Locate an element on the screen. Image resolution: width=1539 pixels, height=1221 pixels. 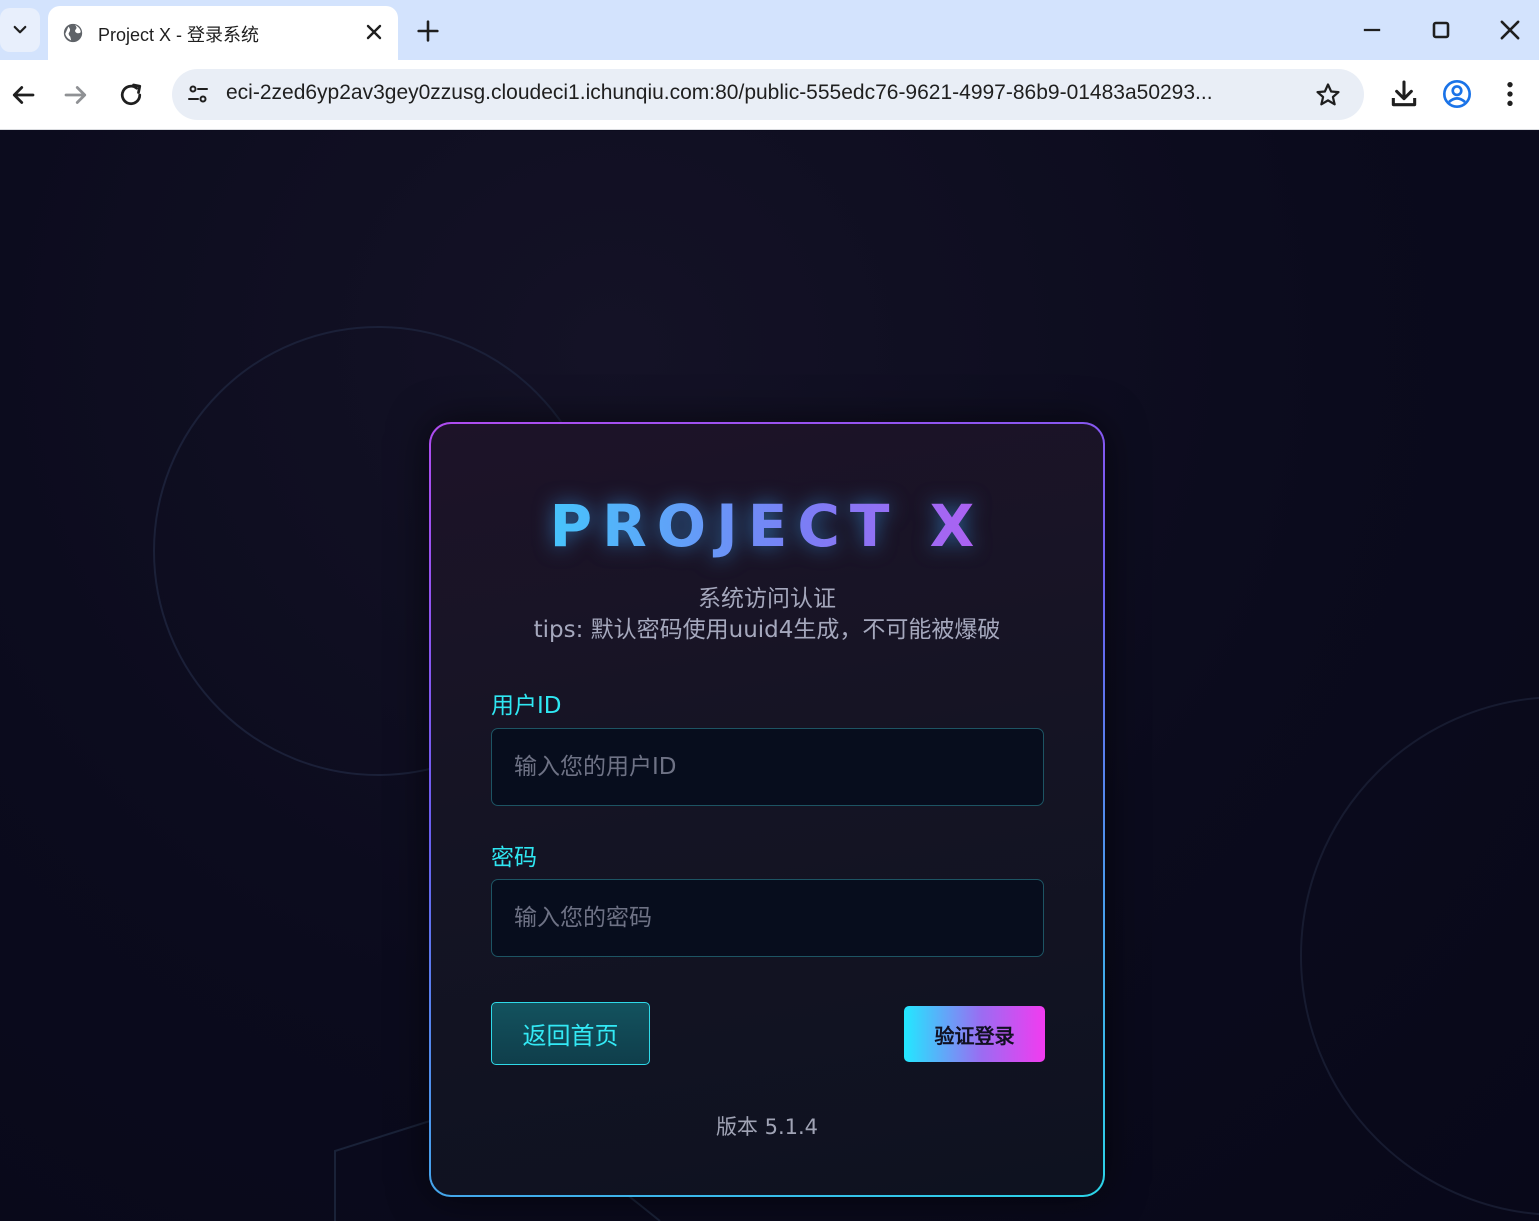
minimize-icon is located at coordinates (1372, 30).